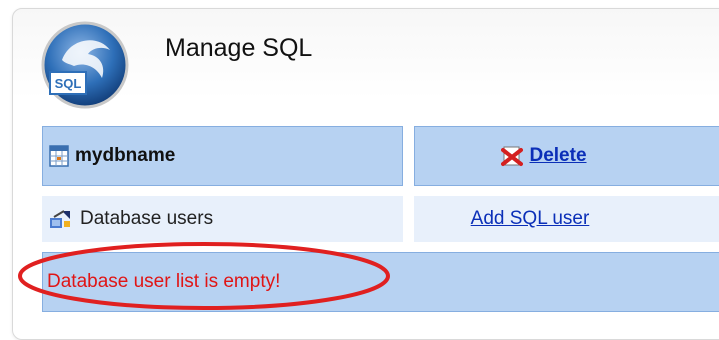 Image resolution: width=719 pixels, height=340 pixels. I want to click on database-name-cell: mydbname, so click(222, 156).